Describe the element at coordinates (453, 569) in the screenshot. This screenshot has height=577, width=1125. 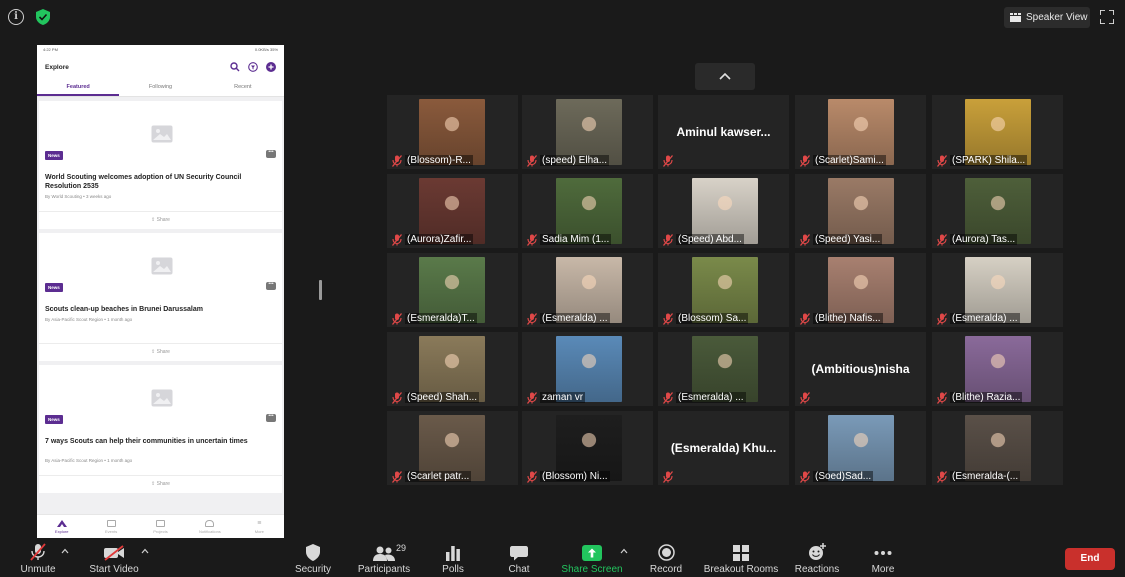
I see `polls-label: Polls` at that location.